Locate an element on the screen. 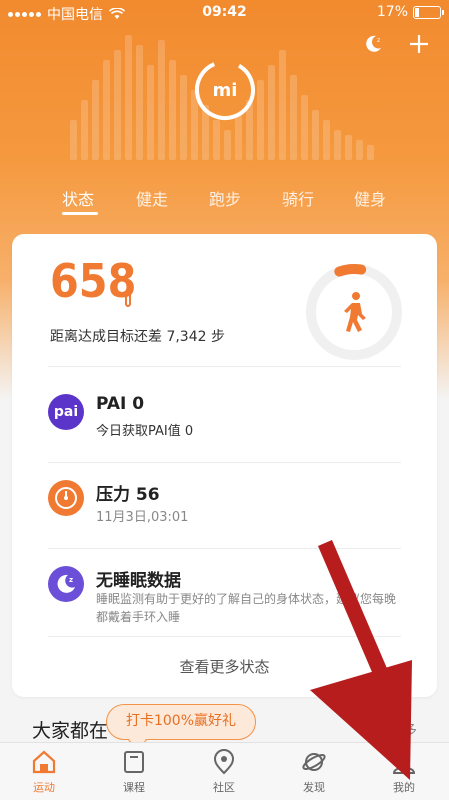 The image size is (449, 800). battery-percent: 17% is located at coordinates (392, 12).